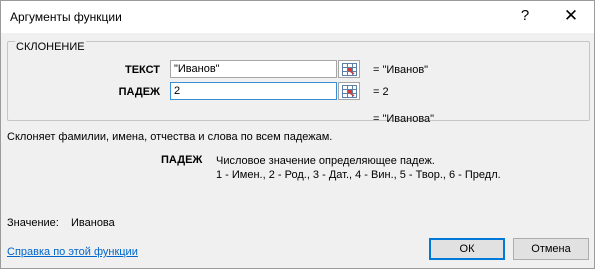 Image resolution: width=595 pixels, height=269 pixels. I want to click on function-name-label: СКЛОНЕНИЕ, so click(50, 47).